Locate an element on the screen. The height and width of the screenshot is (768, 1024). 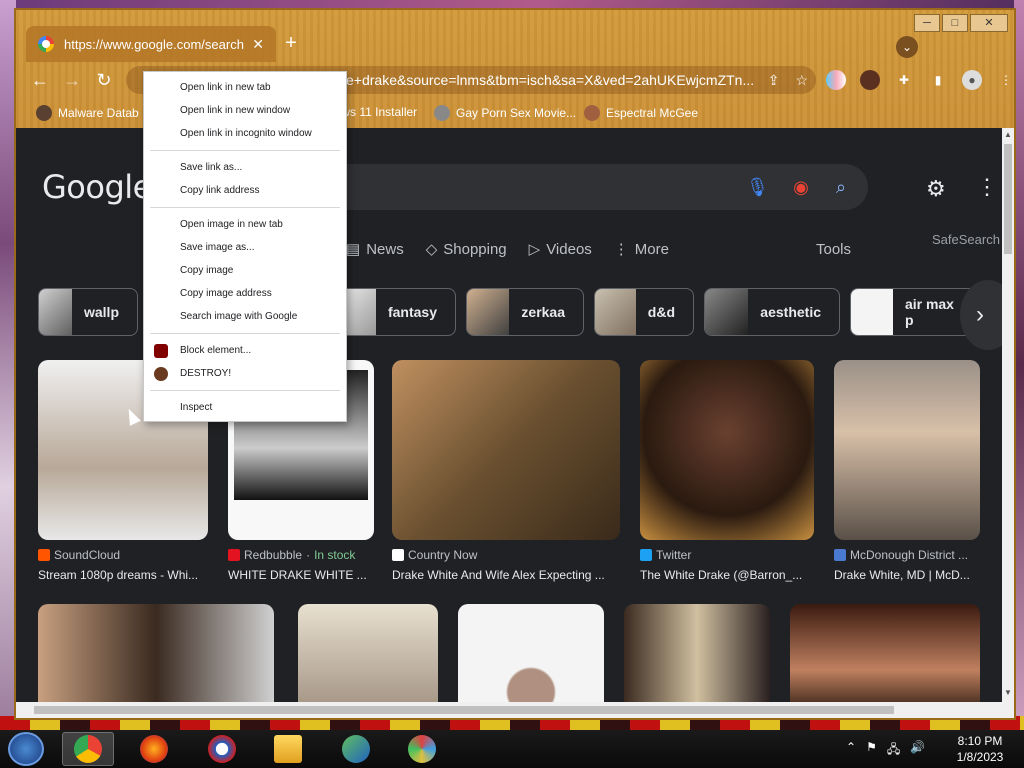
start-button is located at coordinates (26, 749).